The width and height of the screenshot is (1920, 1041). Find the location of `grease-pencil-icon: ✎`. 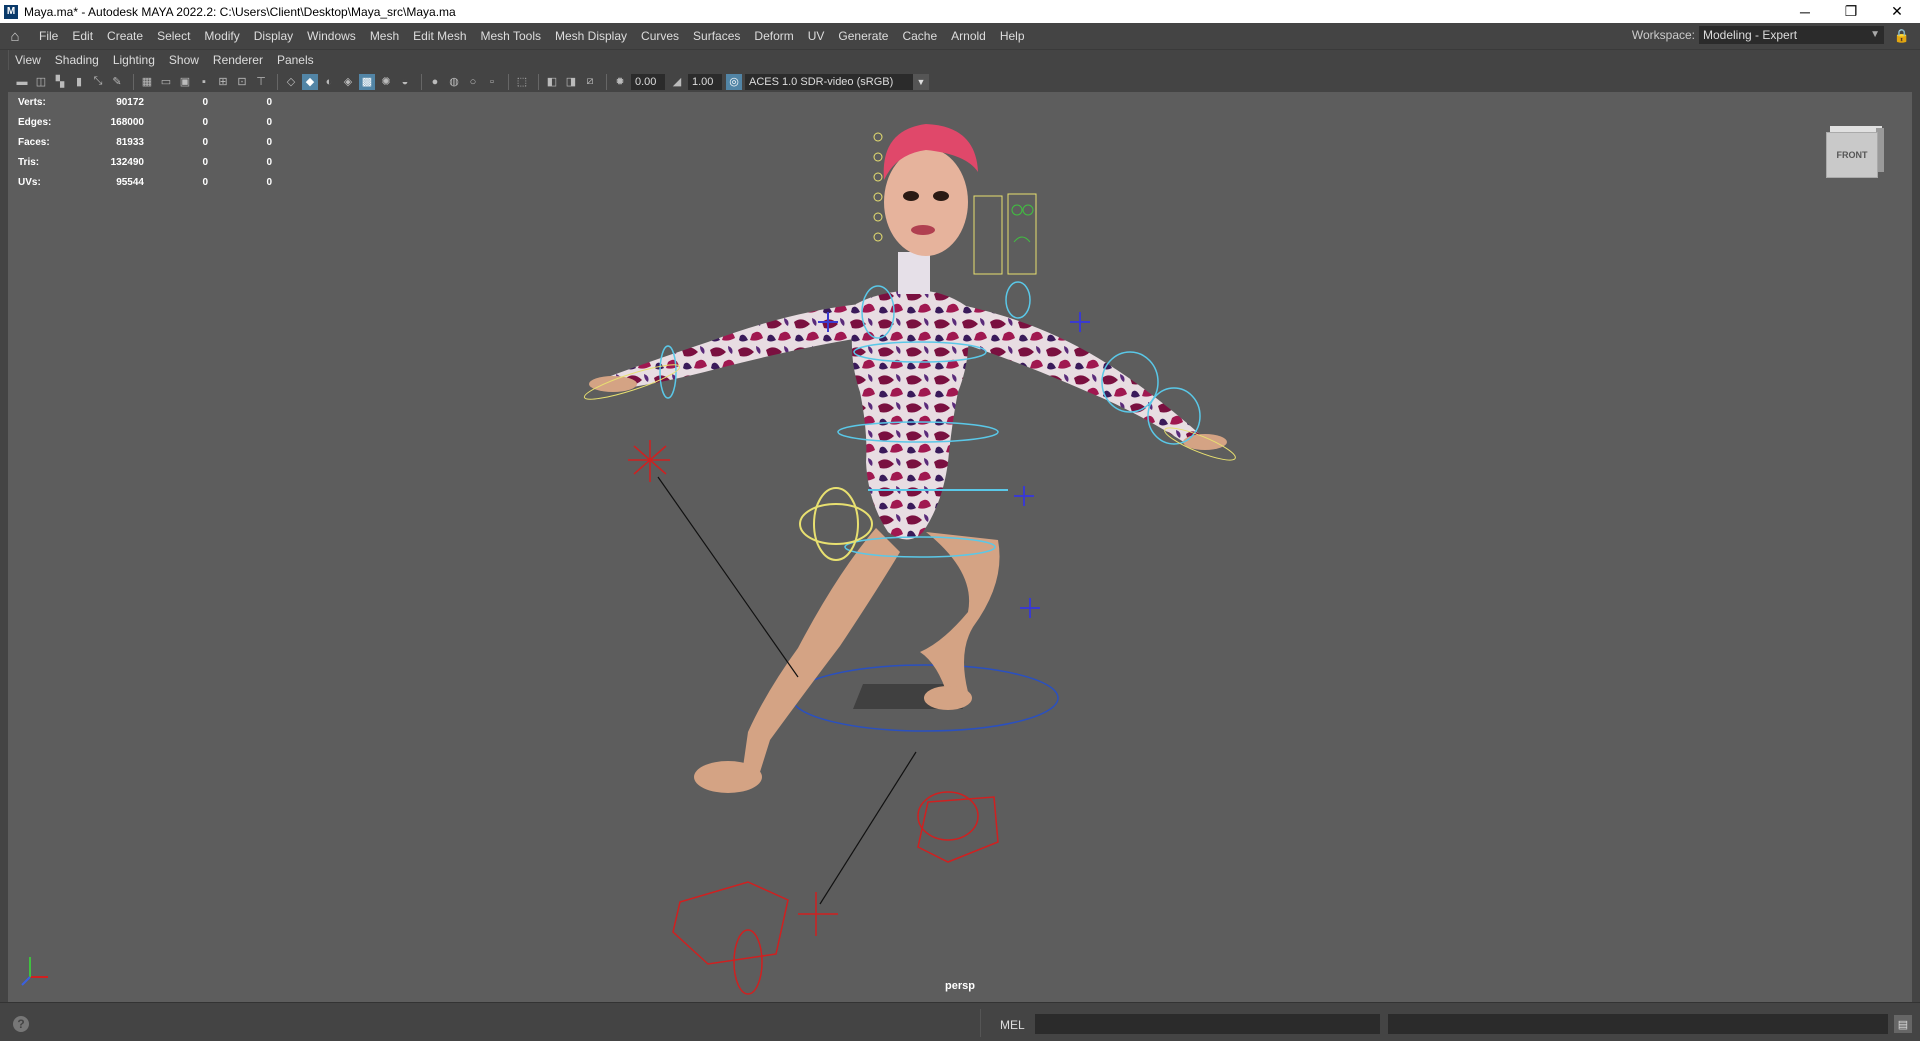

grease-pencil-icon: ✎ is located at coordinates (117, 82).